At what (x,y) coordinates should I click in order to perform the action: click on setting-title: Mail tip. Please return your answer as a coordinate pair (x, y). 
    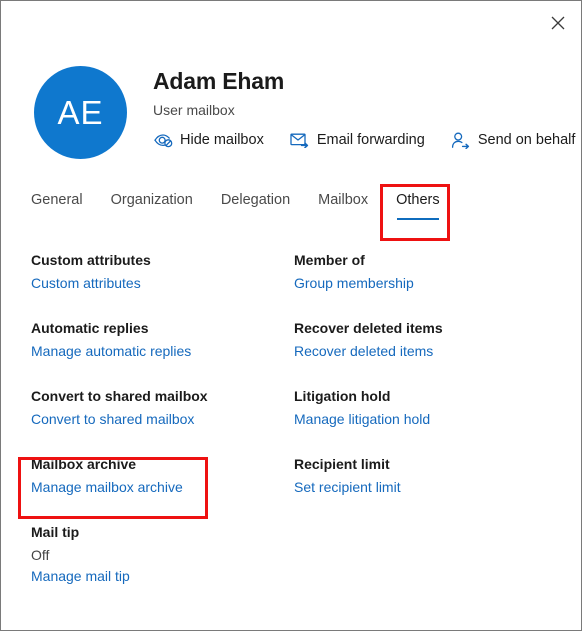
    Looking at the image, I should click on (55, 532).